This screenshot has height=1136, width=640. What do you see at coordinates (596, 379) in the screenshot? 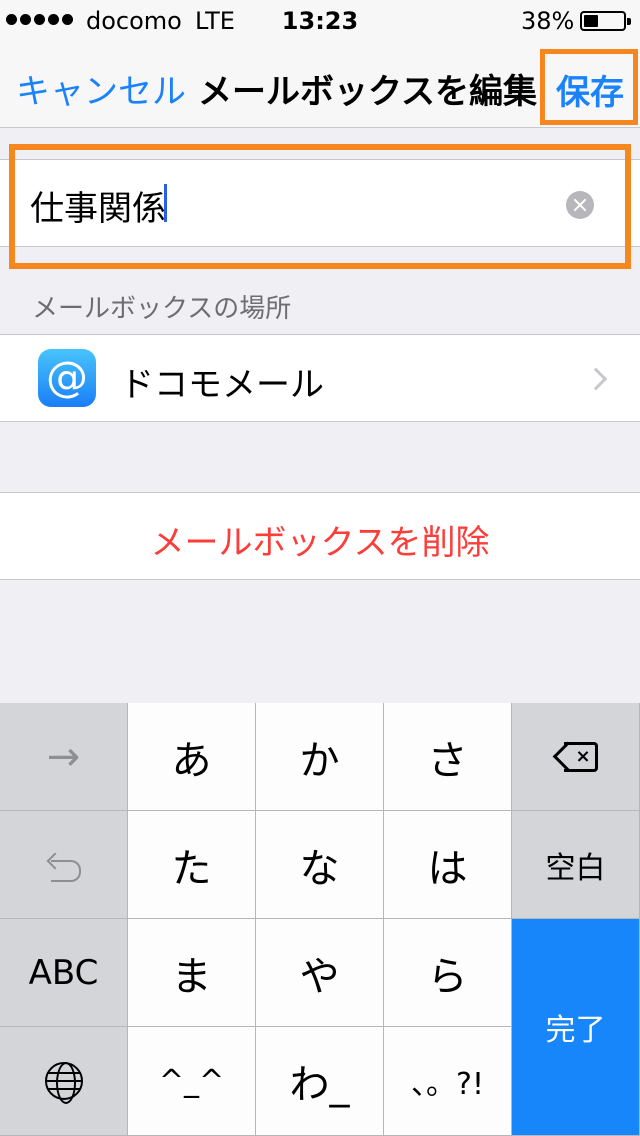
I see `chevron-right-icon` at bounding box center [596, 379].